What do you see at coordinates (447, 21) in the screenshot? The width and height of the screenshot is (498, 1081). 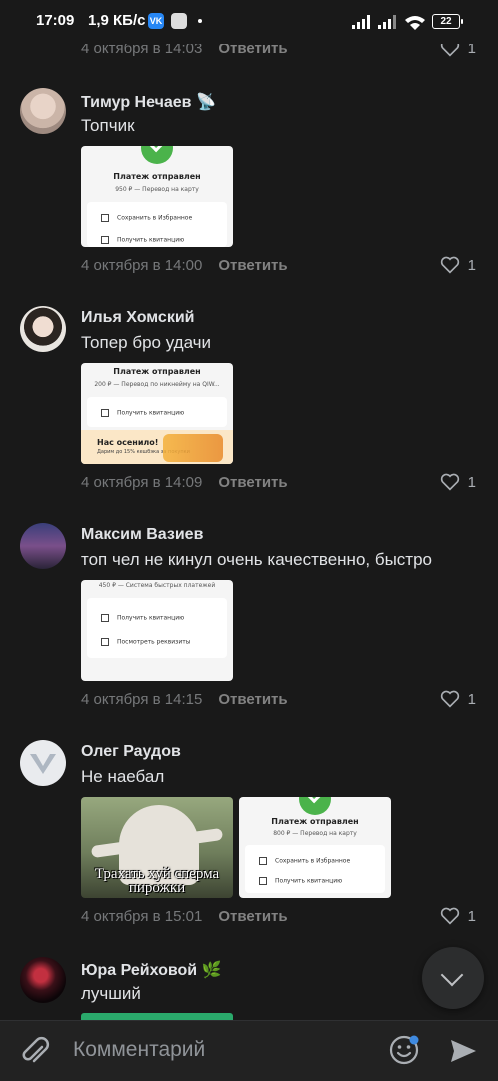 I see `battery-icon: 22` at bounding box center [447, 21].